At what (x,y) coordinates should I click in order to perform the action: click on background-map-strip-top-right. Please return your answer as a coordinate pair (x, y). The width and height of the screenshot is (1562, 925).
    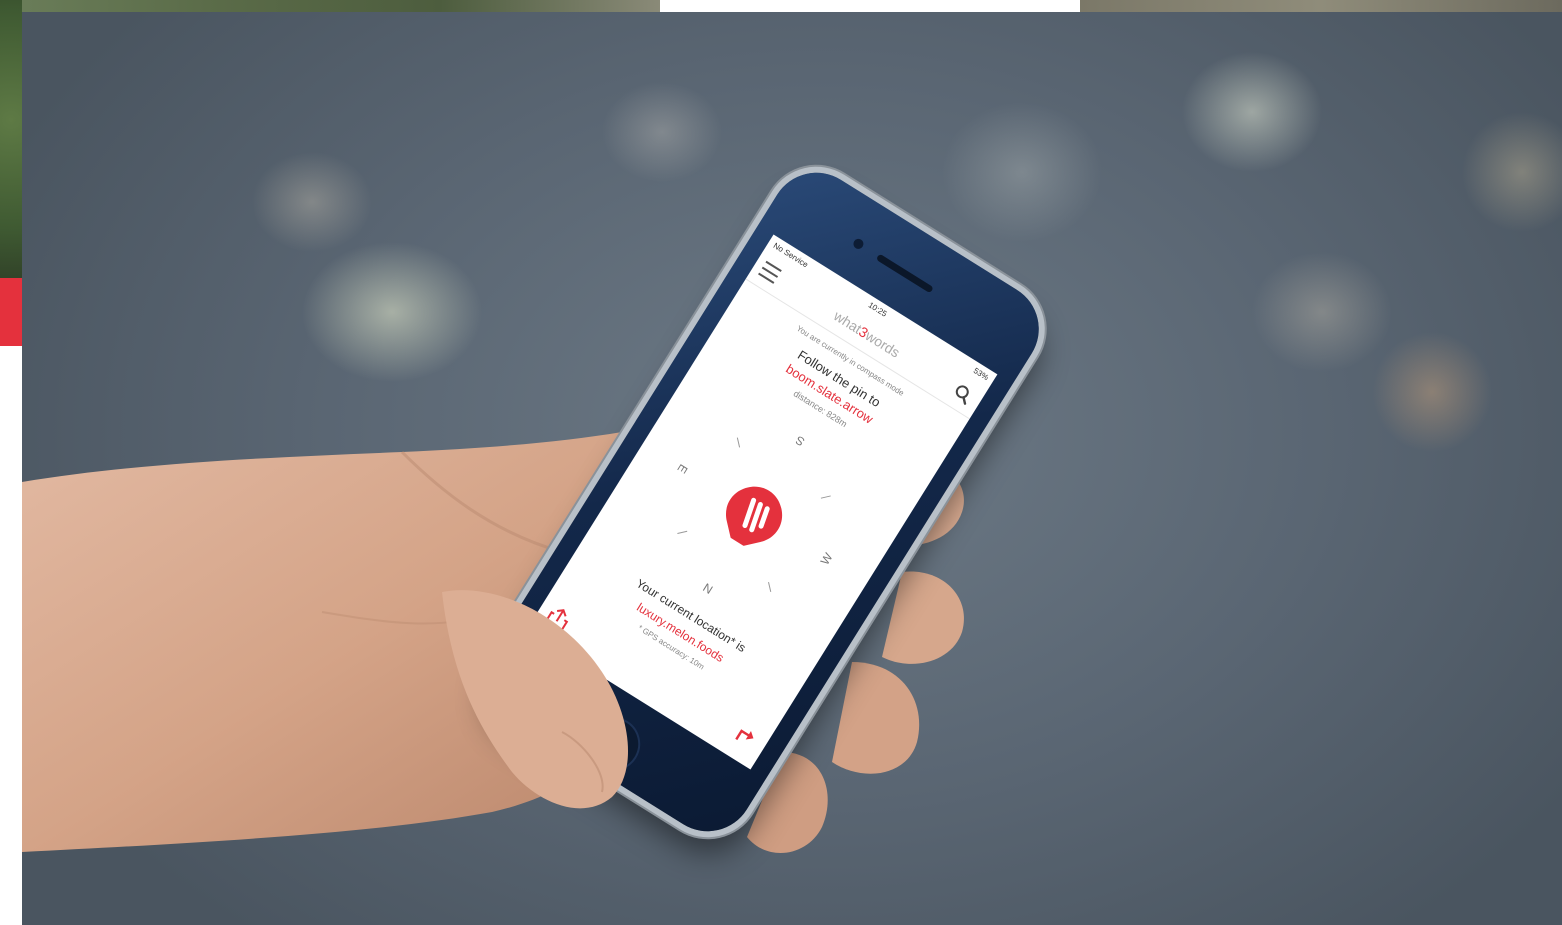
    Looking at the image, I should click on (1321, 6).